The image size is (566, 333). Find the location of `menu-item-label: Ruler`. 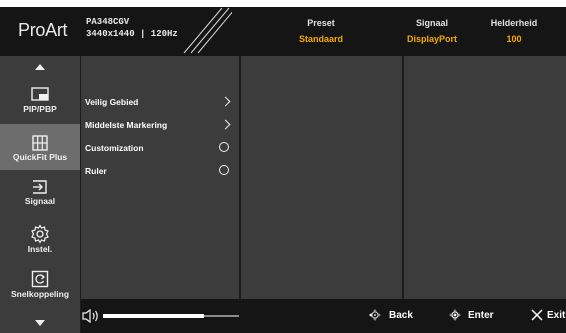

menu-item-label: Ruler is located at coordinates (96, 171).